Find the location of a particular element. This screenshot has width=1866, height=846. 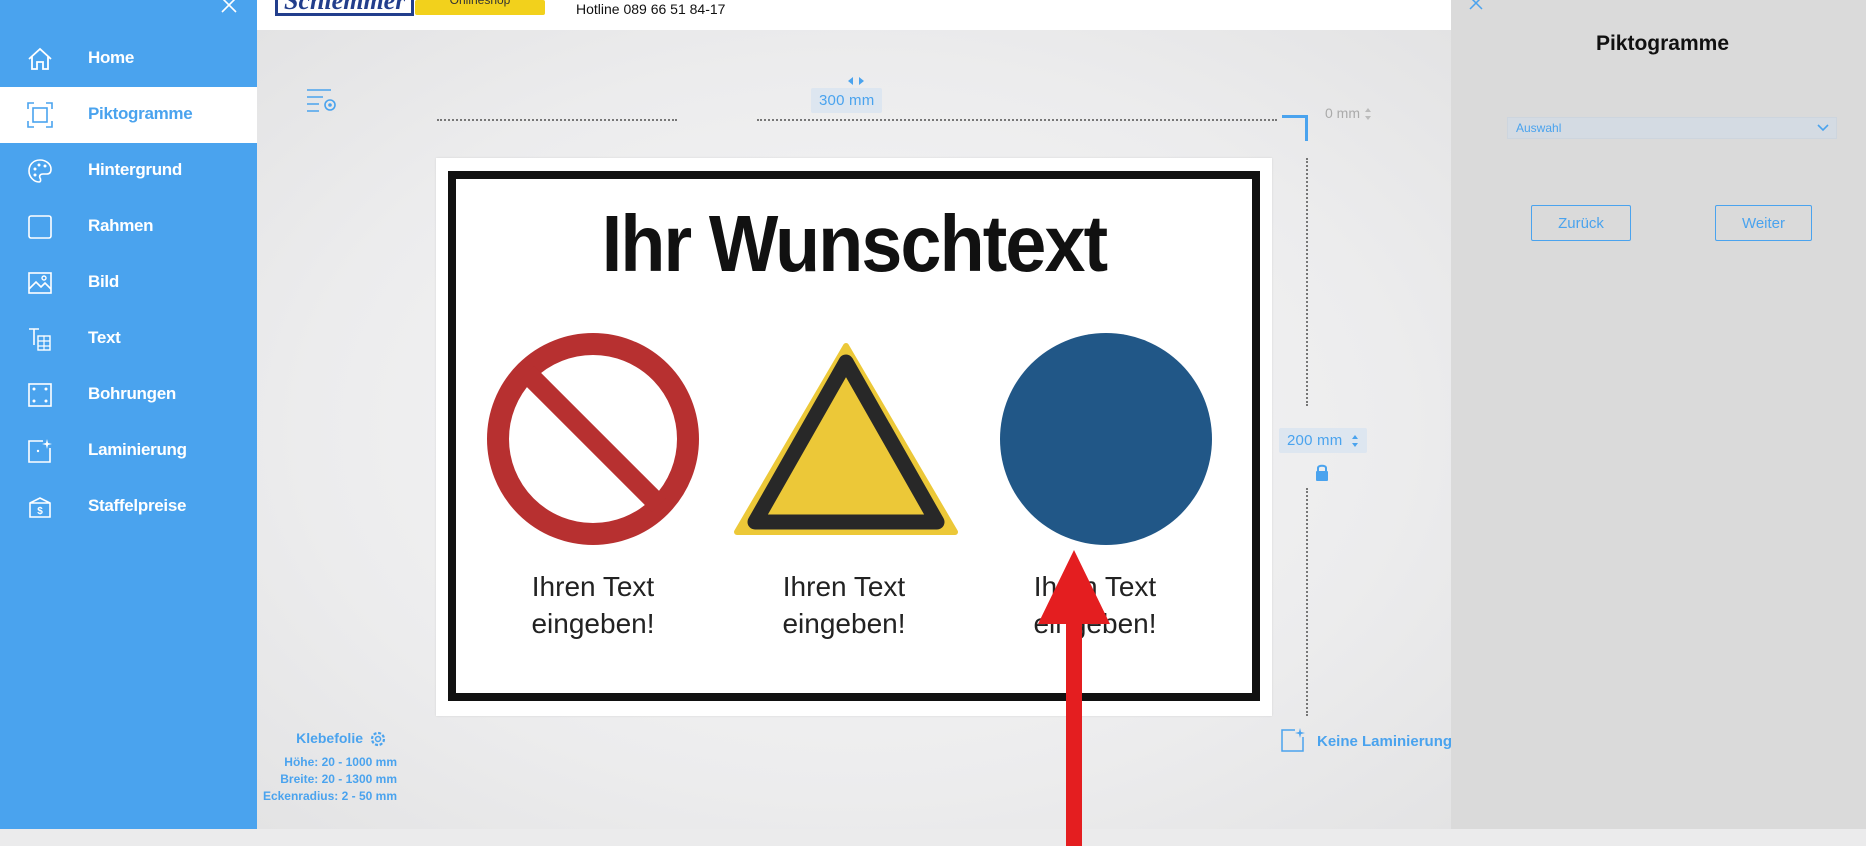

sidebar-item-label: Laminierung is located at coordinates (137, 449).